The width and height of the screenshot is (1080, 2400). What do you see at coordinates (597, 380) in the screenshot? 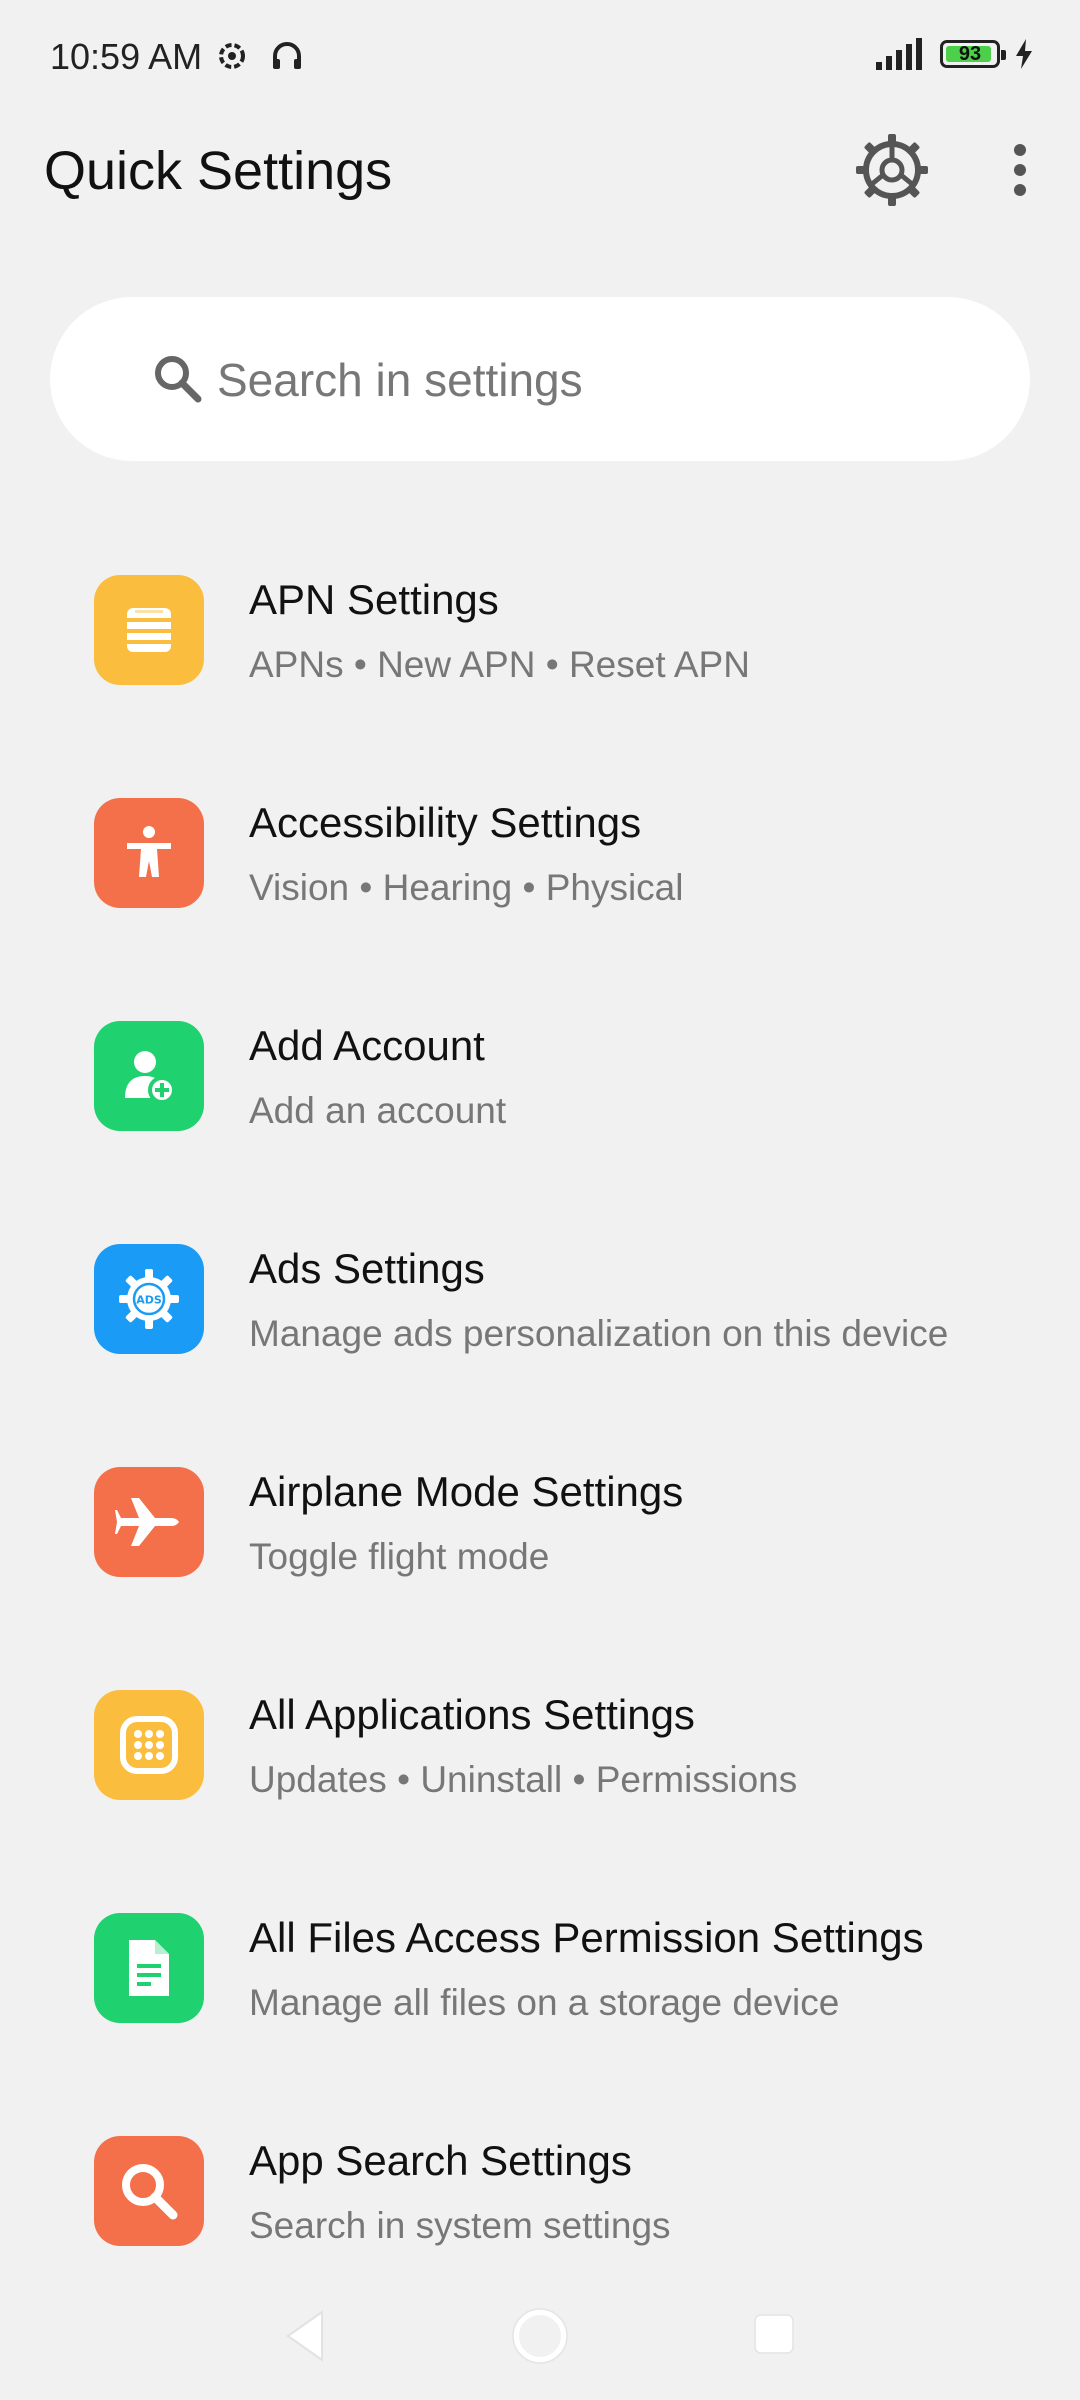
I see `search-input` at bounding box center [597, 380].